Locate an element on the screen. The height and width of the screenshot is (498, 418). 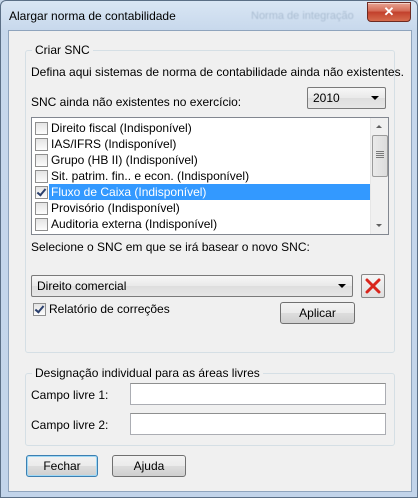
background-window-text: Norma de integração is located at coordinates (302, 16).